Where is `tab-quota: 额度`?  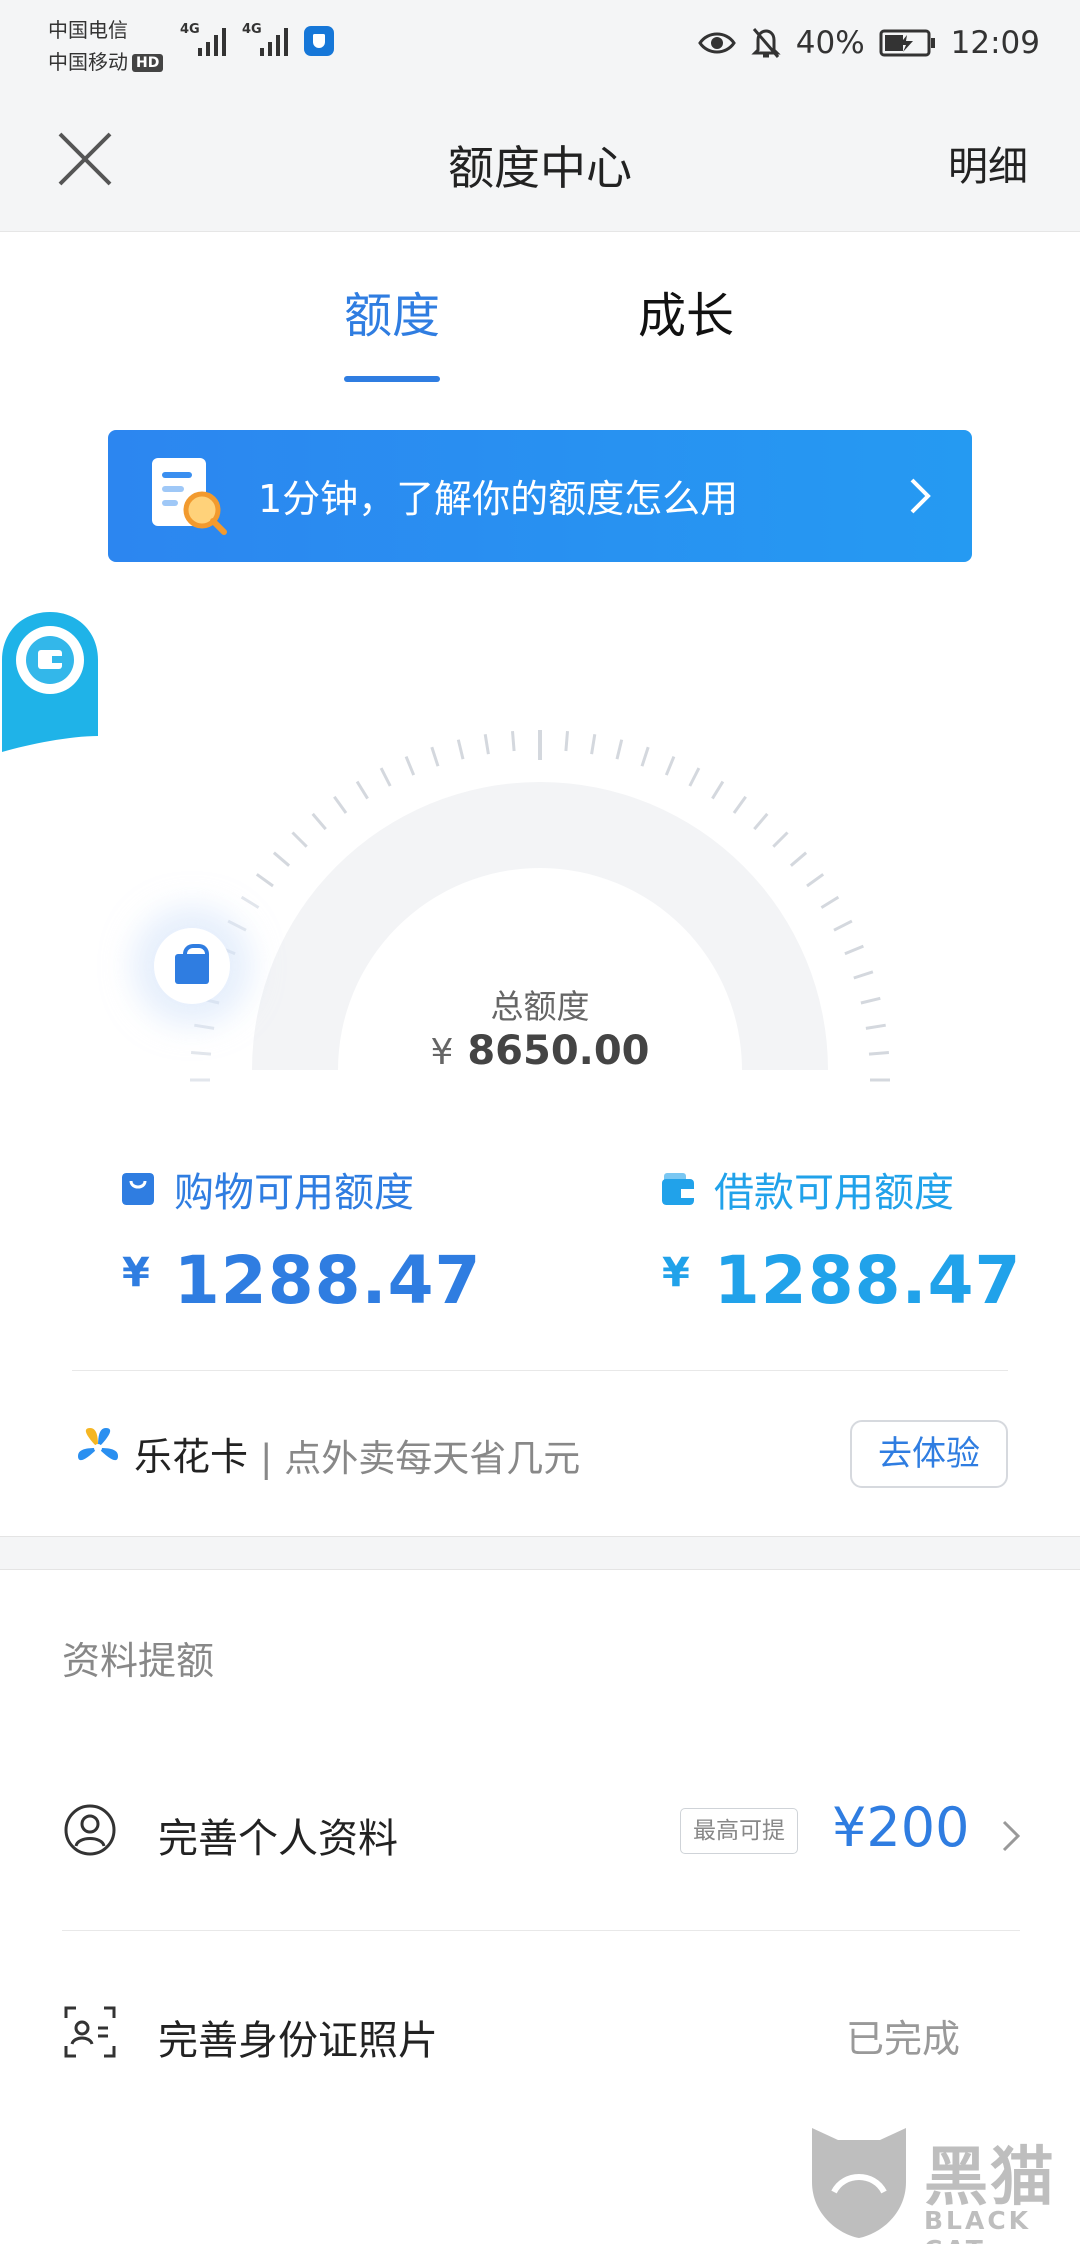
tab-quota: 额度 is located at coordinates (392, 311).